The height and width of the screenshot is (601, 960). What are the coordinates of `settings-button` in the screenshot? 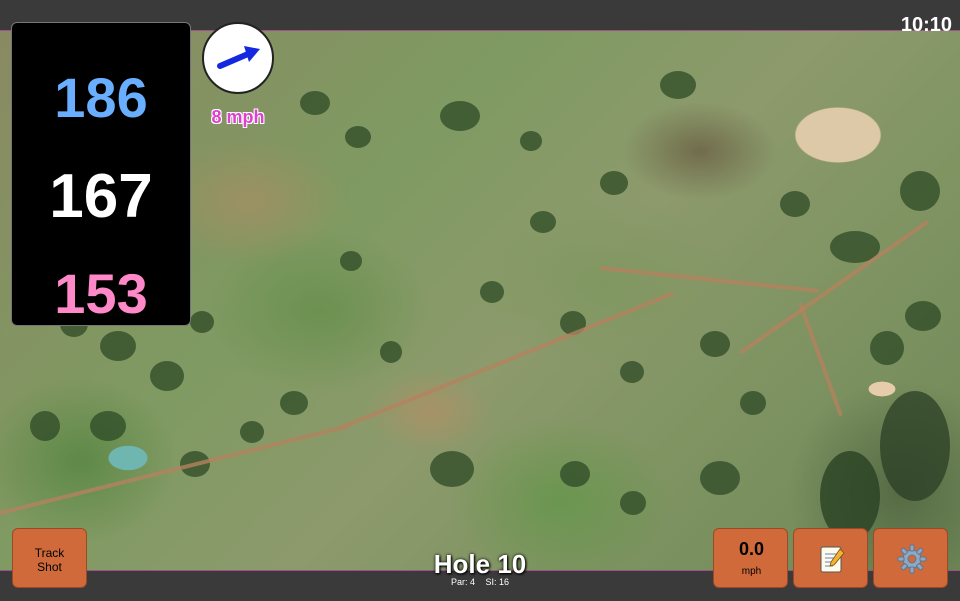 It's located at (910, 558).